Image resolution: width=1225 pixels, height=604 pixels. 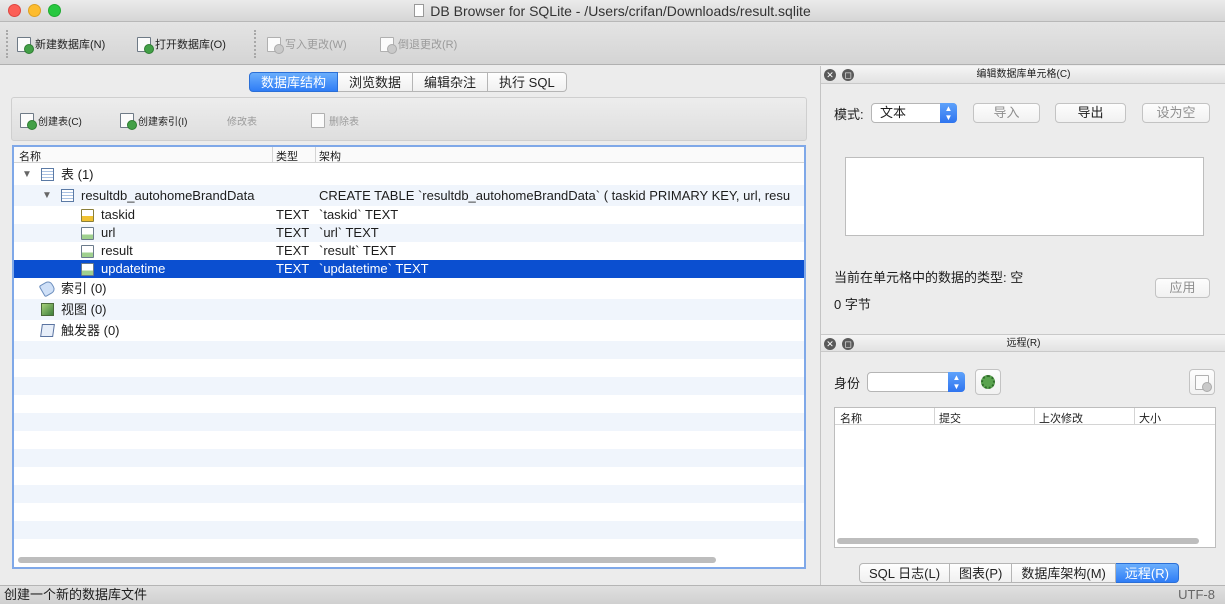 I want to click on tree-node-field-selected: updatetime TEXT `updatetime` TEXT, so click(x=409, y=269).